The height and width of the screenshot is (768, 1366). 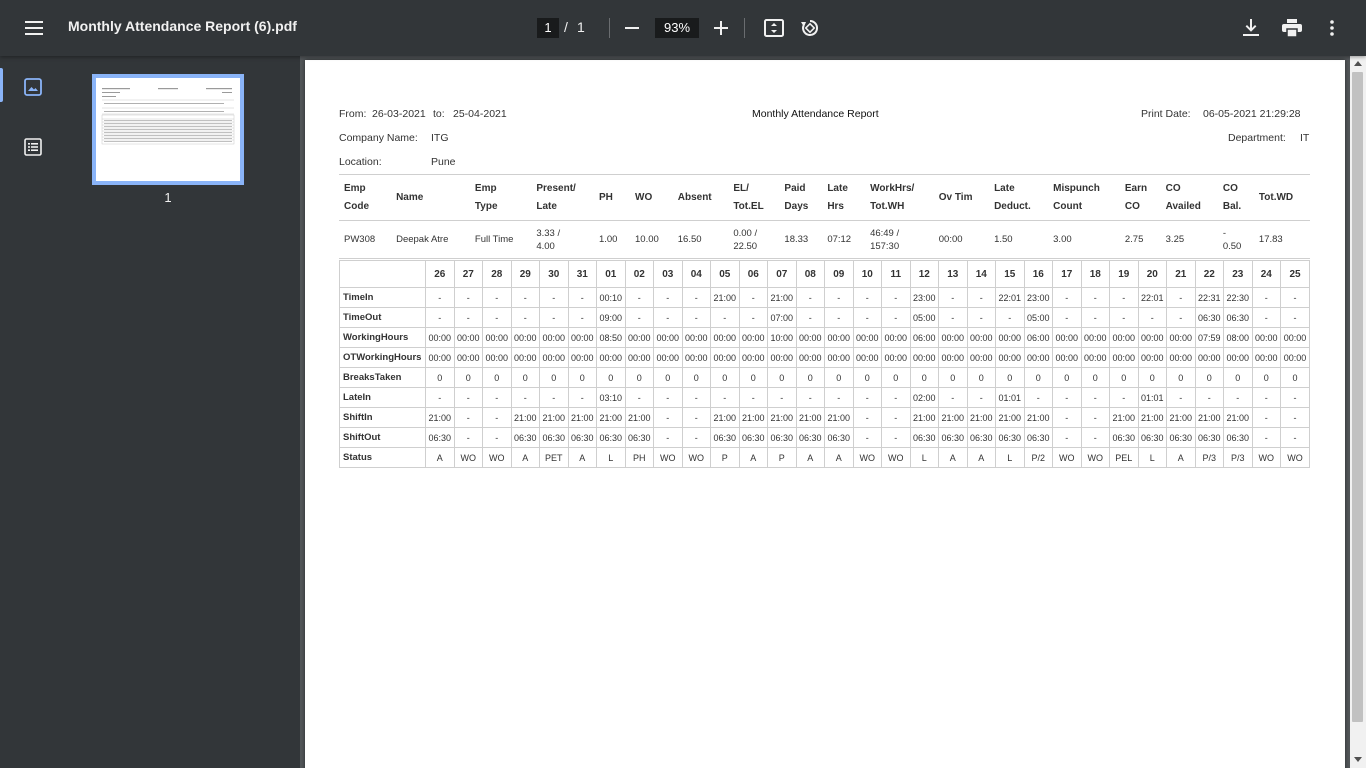 I want to click on menu-icon, so click(x=34, y=28).